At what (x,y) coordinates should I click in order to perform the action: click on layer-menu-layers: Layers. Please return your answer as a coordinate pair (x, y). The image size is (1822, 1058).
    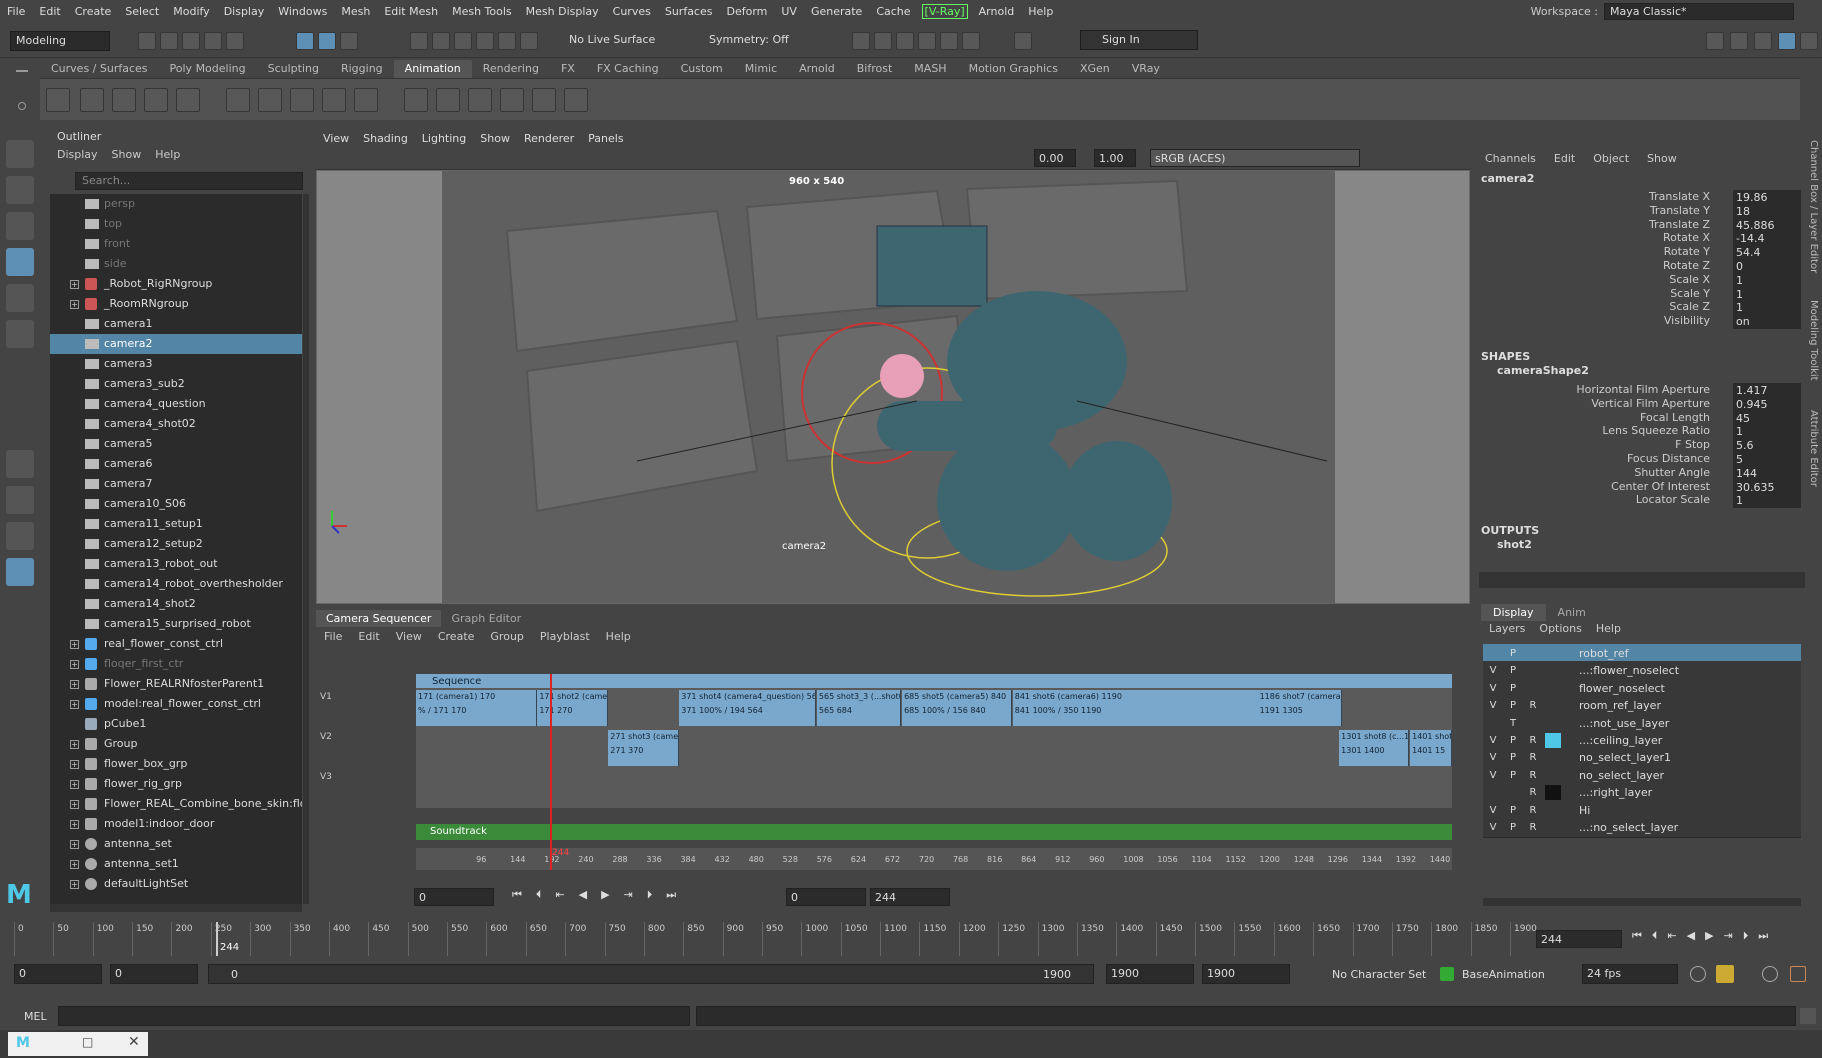
    Looking at the image, I should click on (1507, 628).